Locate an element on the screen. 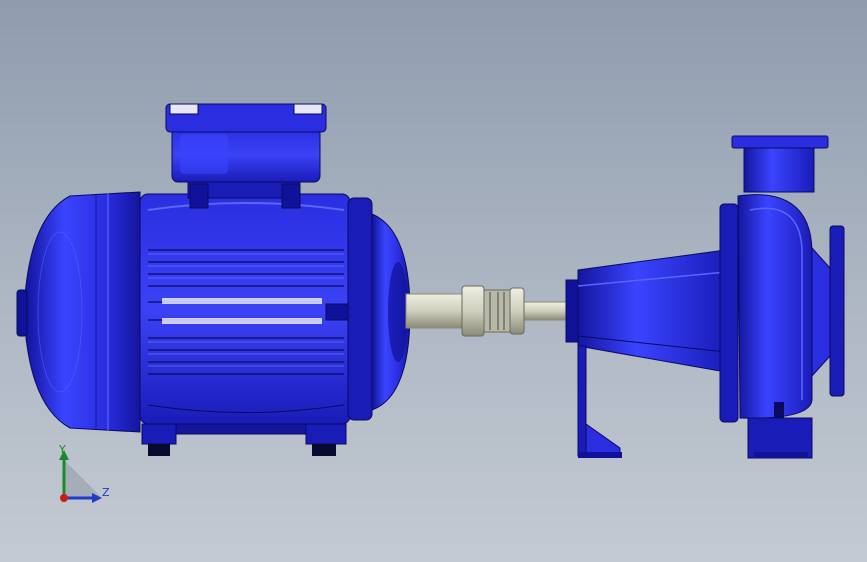 The image size is (867, 562). motor-fan-cover is located at coordinates (78, 312).